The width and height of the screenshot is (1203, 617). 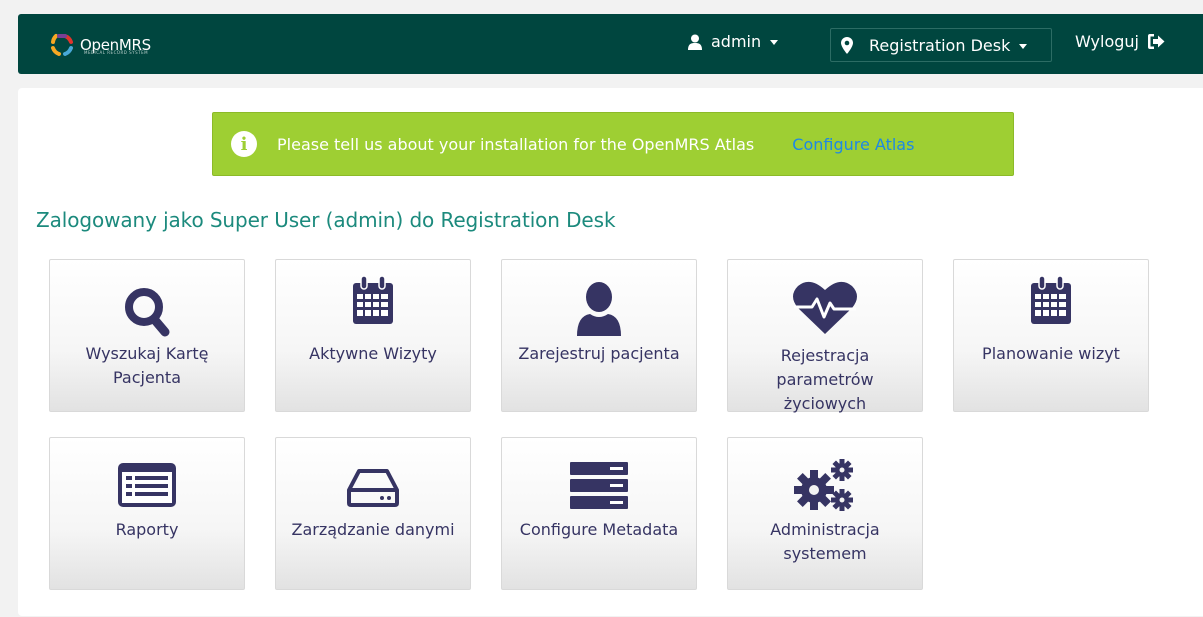 I want to click on openmrs-logo-icon, so click(x=62, y=45).